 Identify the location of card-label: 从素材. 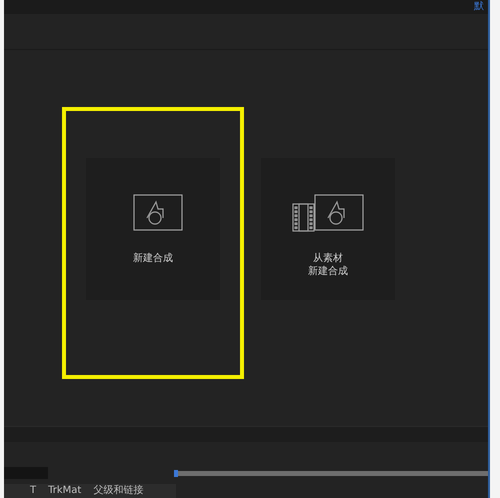
(328, 258).